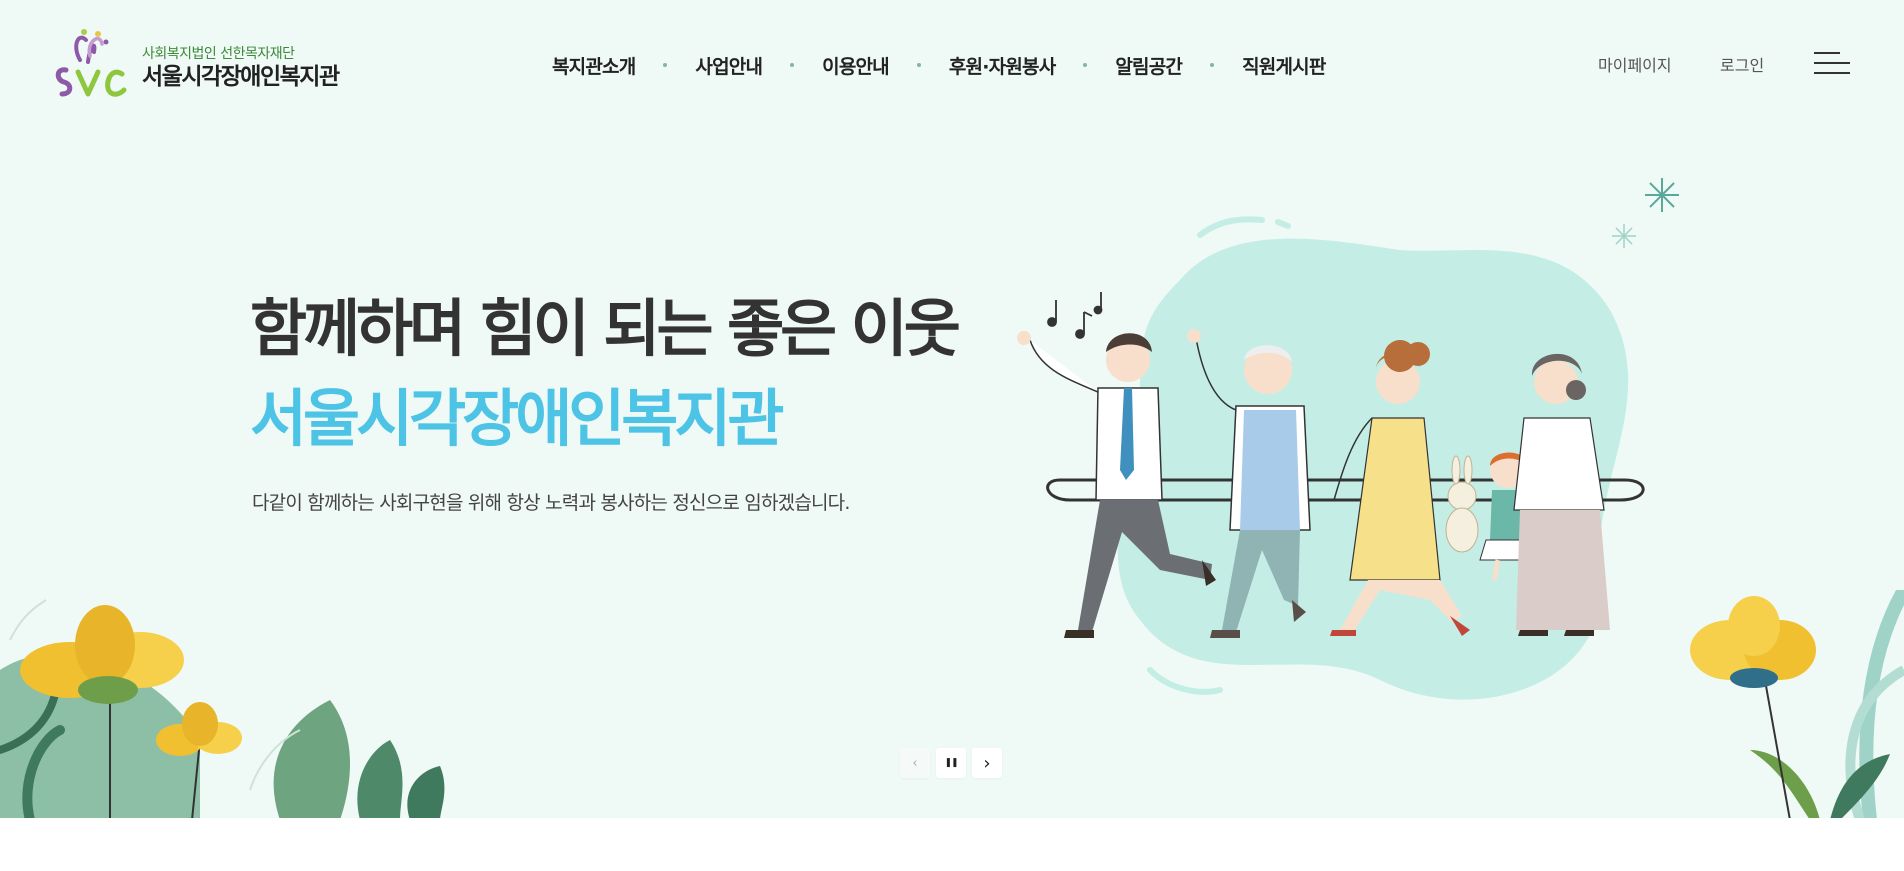  Describe the element at coordinates (605, 328) in the screenshot. I see `hero-title: 함께하며 힘이 되는 좋은 이웃` at that location.